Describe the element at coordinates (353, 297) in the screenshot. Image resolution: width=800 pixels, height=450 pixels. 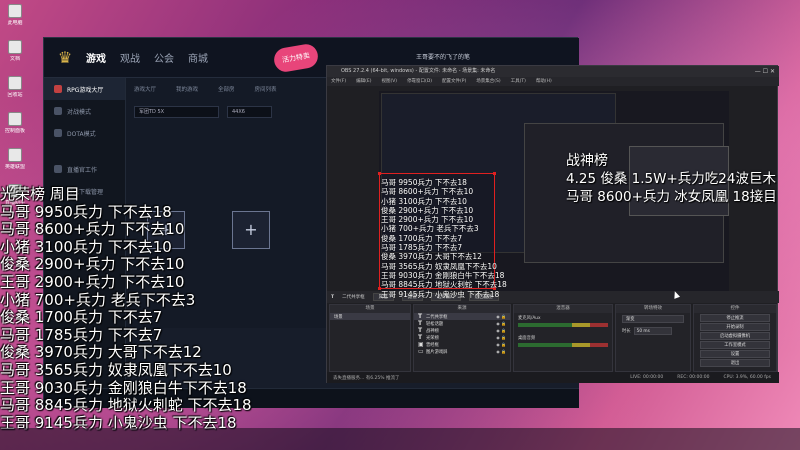
I see `selected-source-name: 二代共享框` at that location.